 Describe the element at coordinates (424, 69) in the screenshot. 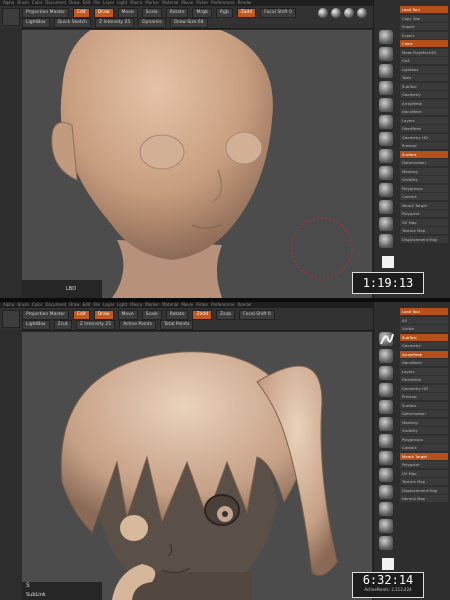

I see `palette-item: Lightbox` at that location.